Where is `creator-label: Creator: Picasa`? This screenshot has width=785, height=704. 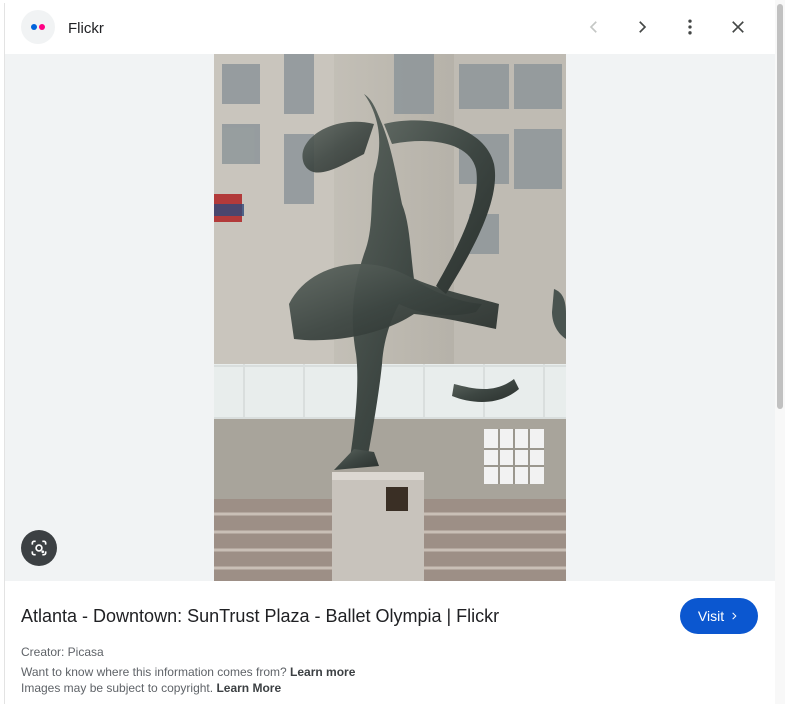 creator-label: Creator: Picasa is located at coordinates (62, 652).